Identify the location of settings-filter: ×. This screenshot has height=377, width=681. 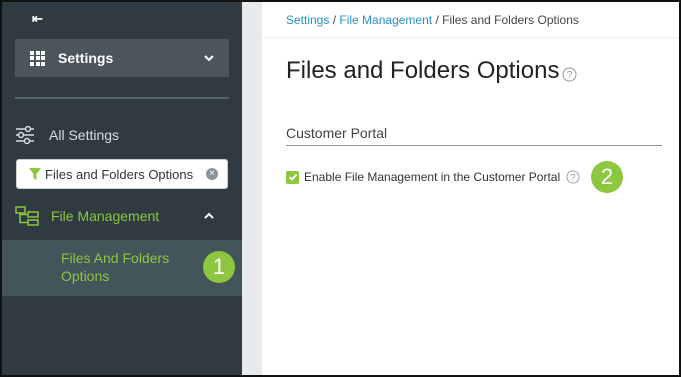
(122, 174).